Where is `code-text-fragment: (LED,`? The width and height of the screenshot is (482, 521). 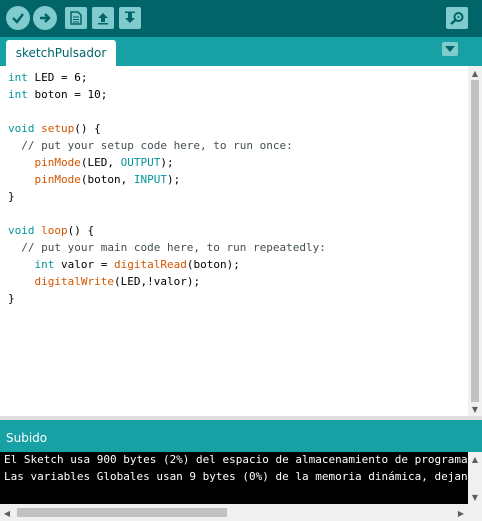 code-text-fragment: (LED, is located at coordinates (100, 162).